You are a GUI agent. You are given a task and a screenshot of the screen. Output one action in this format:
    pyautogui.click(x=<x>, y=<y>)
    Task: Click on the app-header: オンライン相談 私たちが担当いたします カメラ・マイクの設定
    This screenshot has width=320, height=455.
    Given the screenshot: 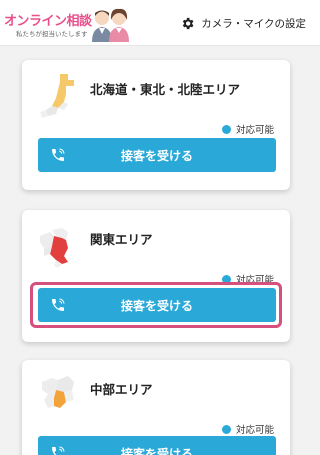 What is the action you would take?
    pyautogui.click(x=160, y=23)
    